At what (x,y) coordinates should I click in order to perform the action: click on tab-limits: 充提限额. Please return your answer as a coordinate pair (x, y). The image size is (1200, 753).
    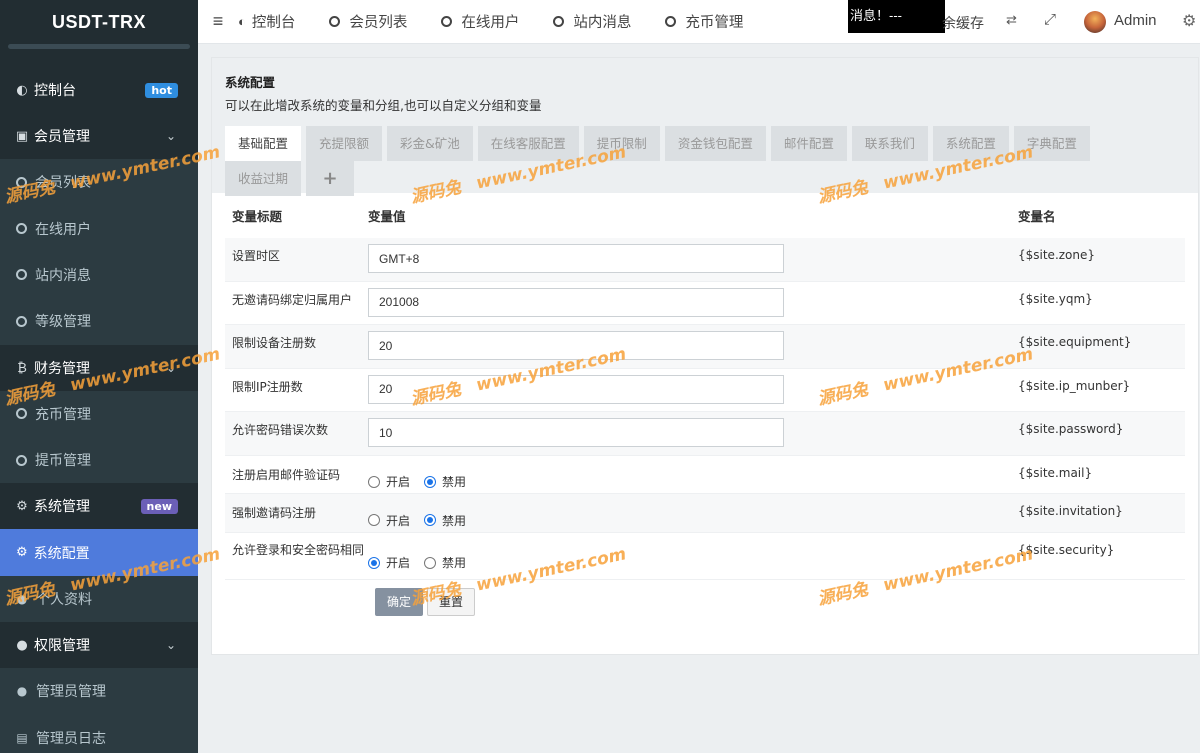
    Looking at the image, I should click on (344, 143).